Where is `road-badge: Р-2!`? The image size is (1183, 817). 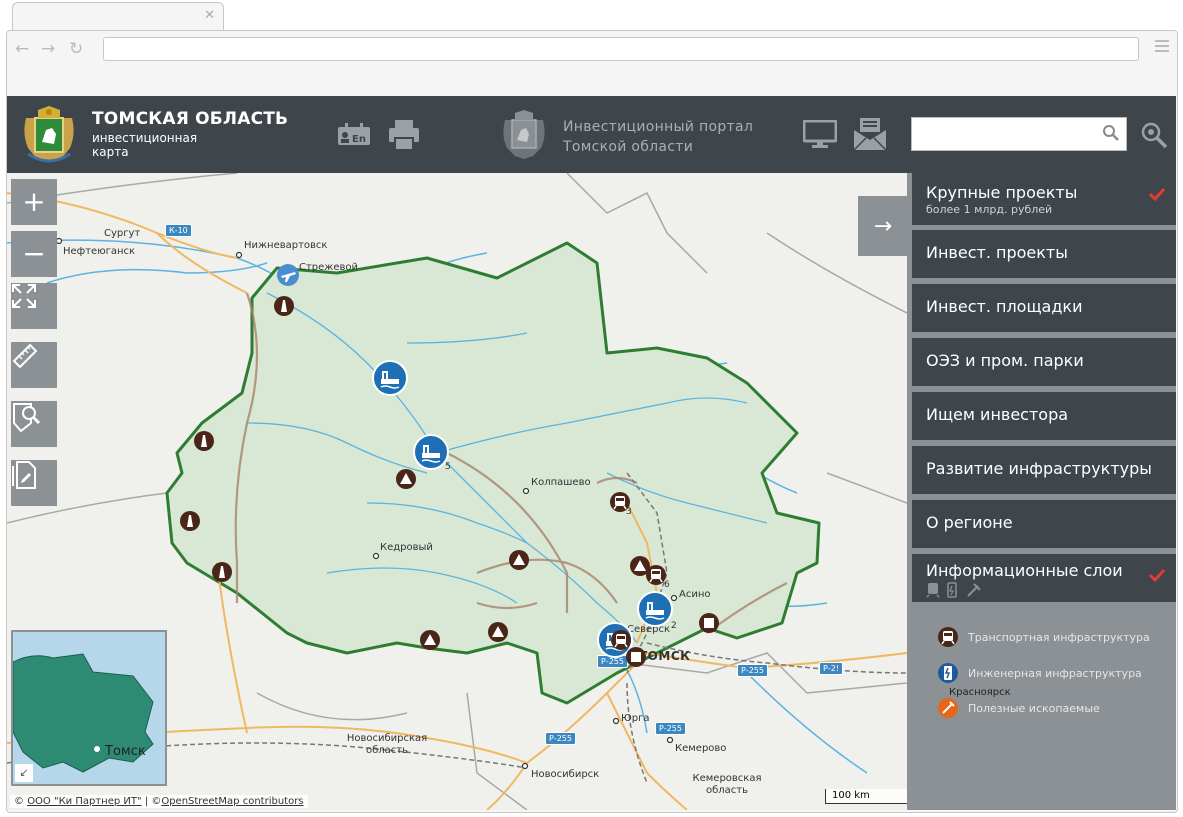 road-badge: Р-2! is located at coordinates (831, 668).